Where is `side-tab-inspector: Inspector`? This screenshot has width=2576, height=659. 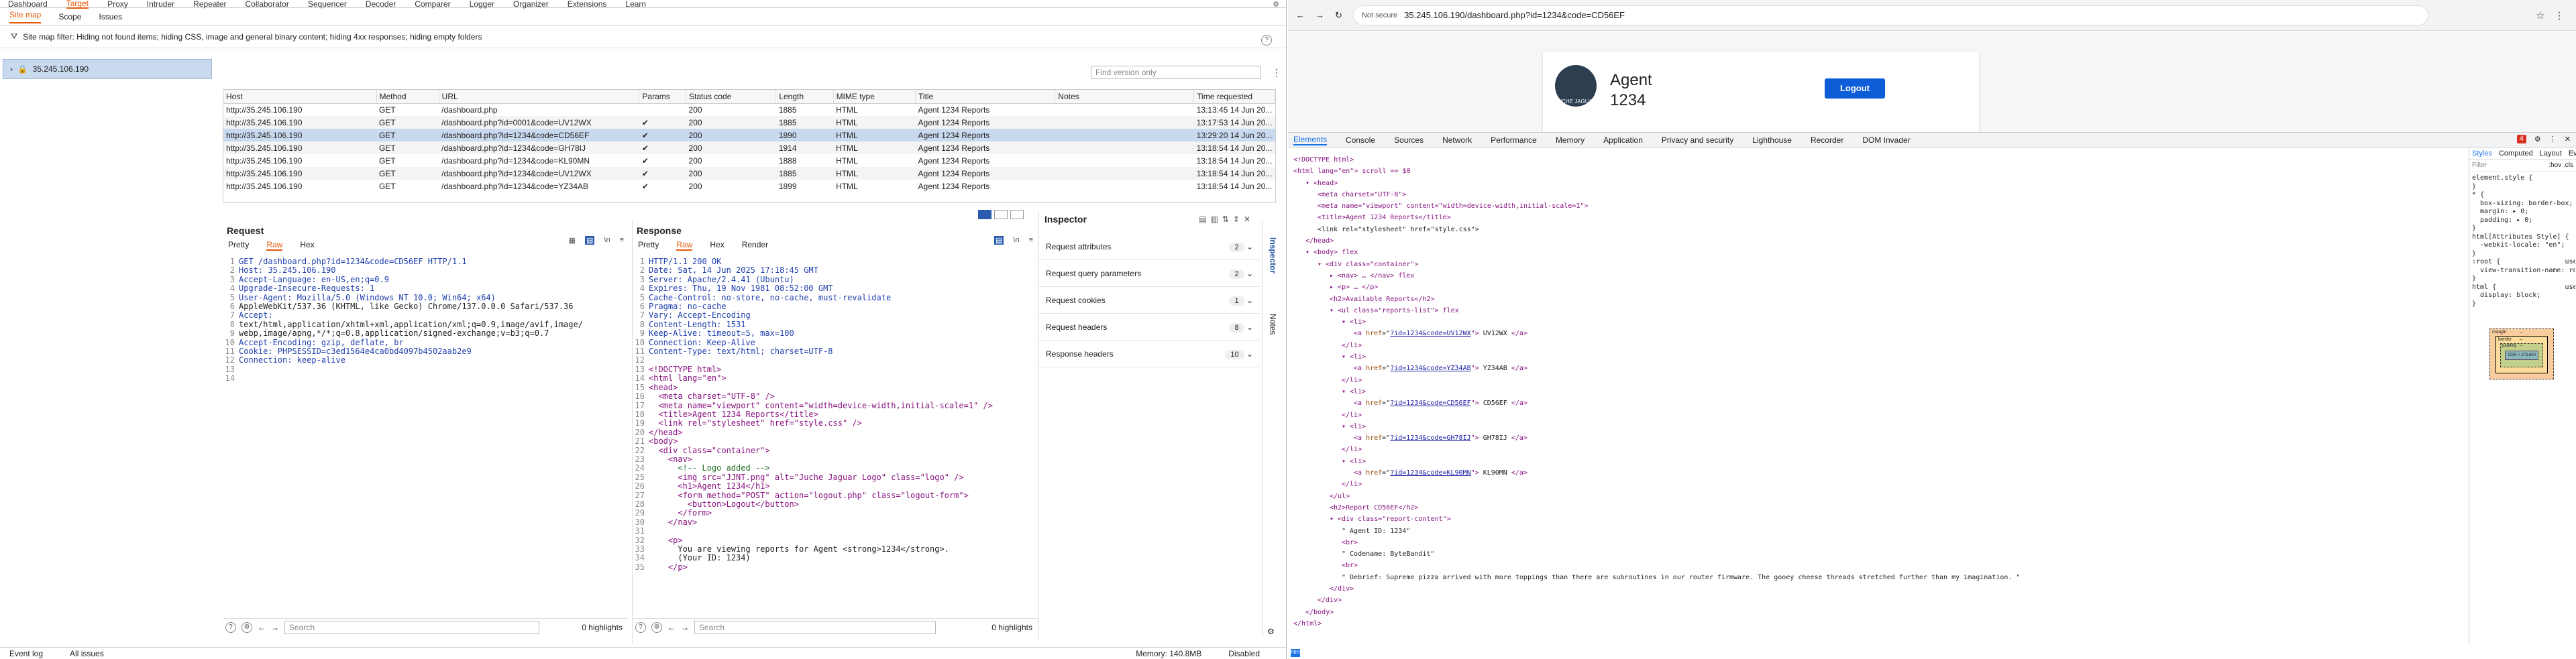 side-tab-inspector: Inspector is located at coordinates (1273, 255).